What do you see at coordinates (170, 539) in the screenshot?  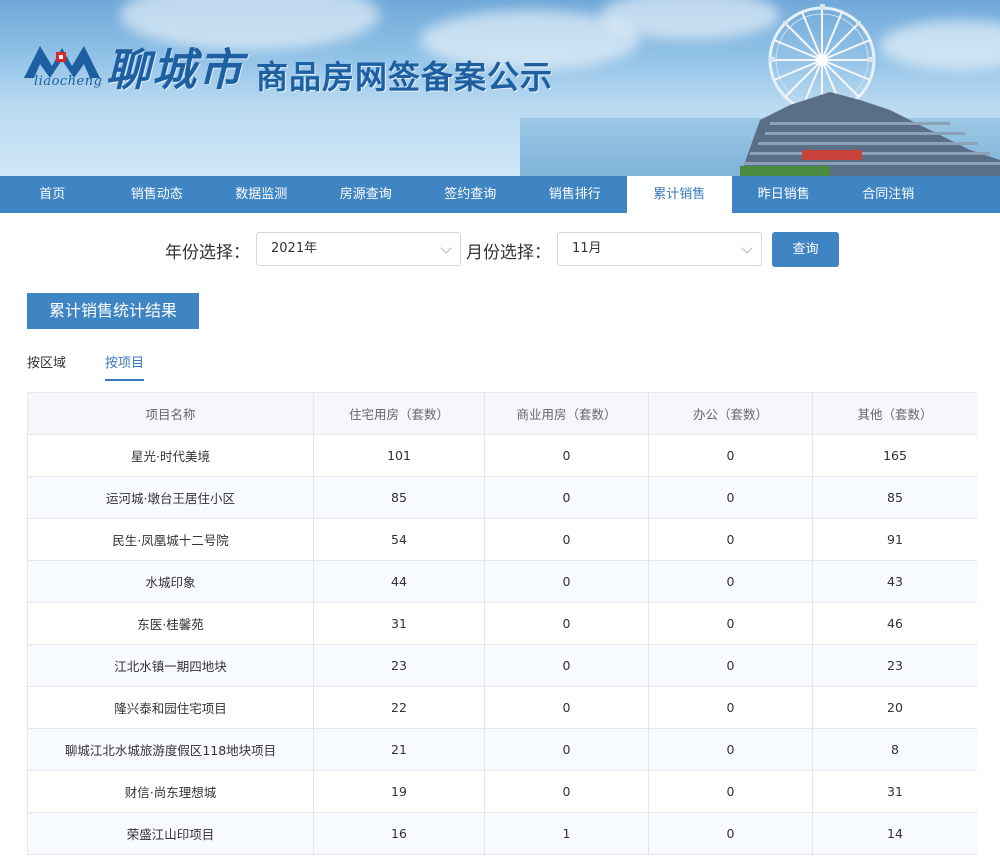 I see `cell-project-name: 民生·凤凰城十二号院` at bounding box center [170, 539].